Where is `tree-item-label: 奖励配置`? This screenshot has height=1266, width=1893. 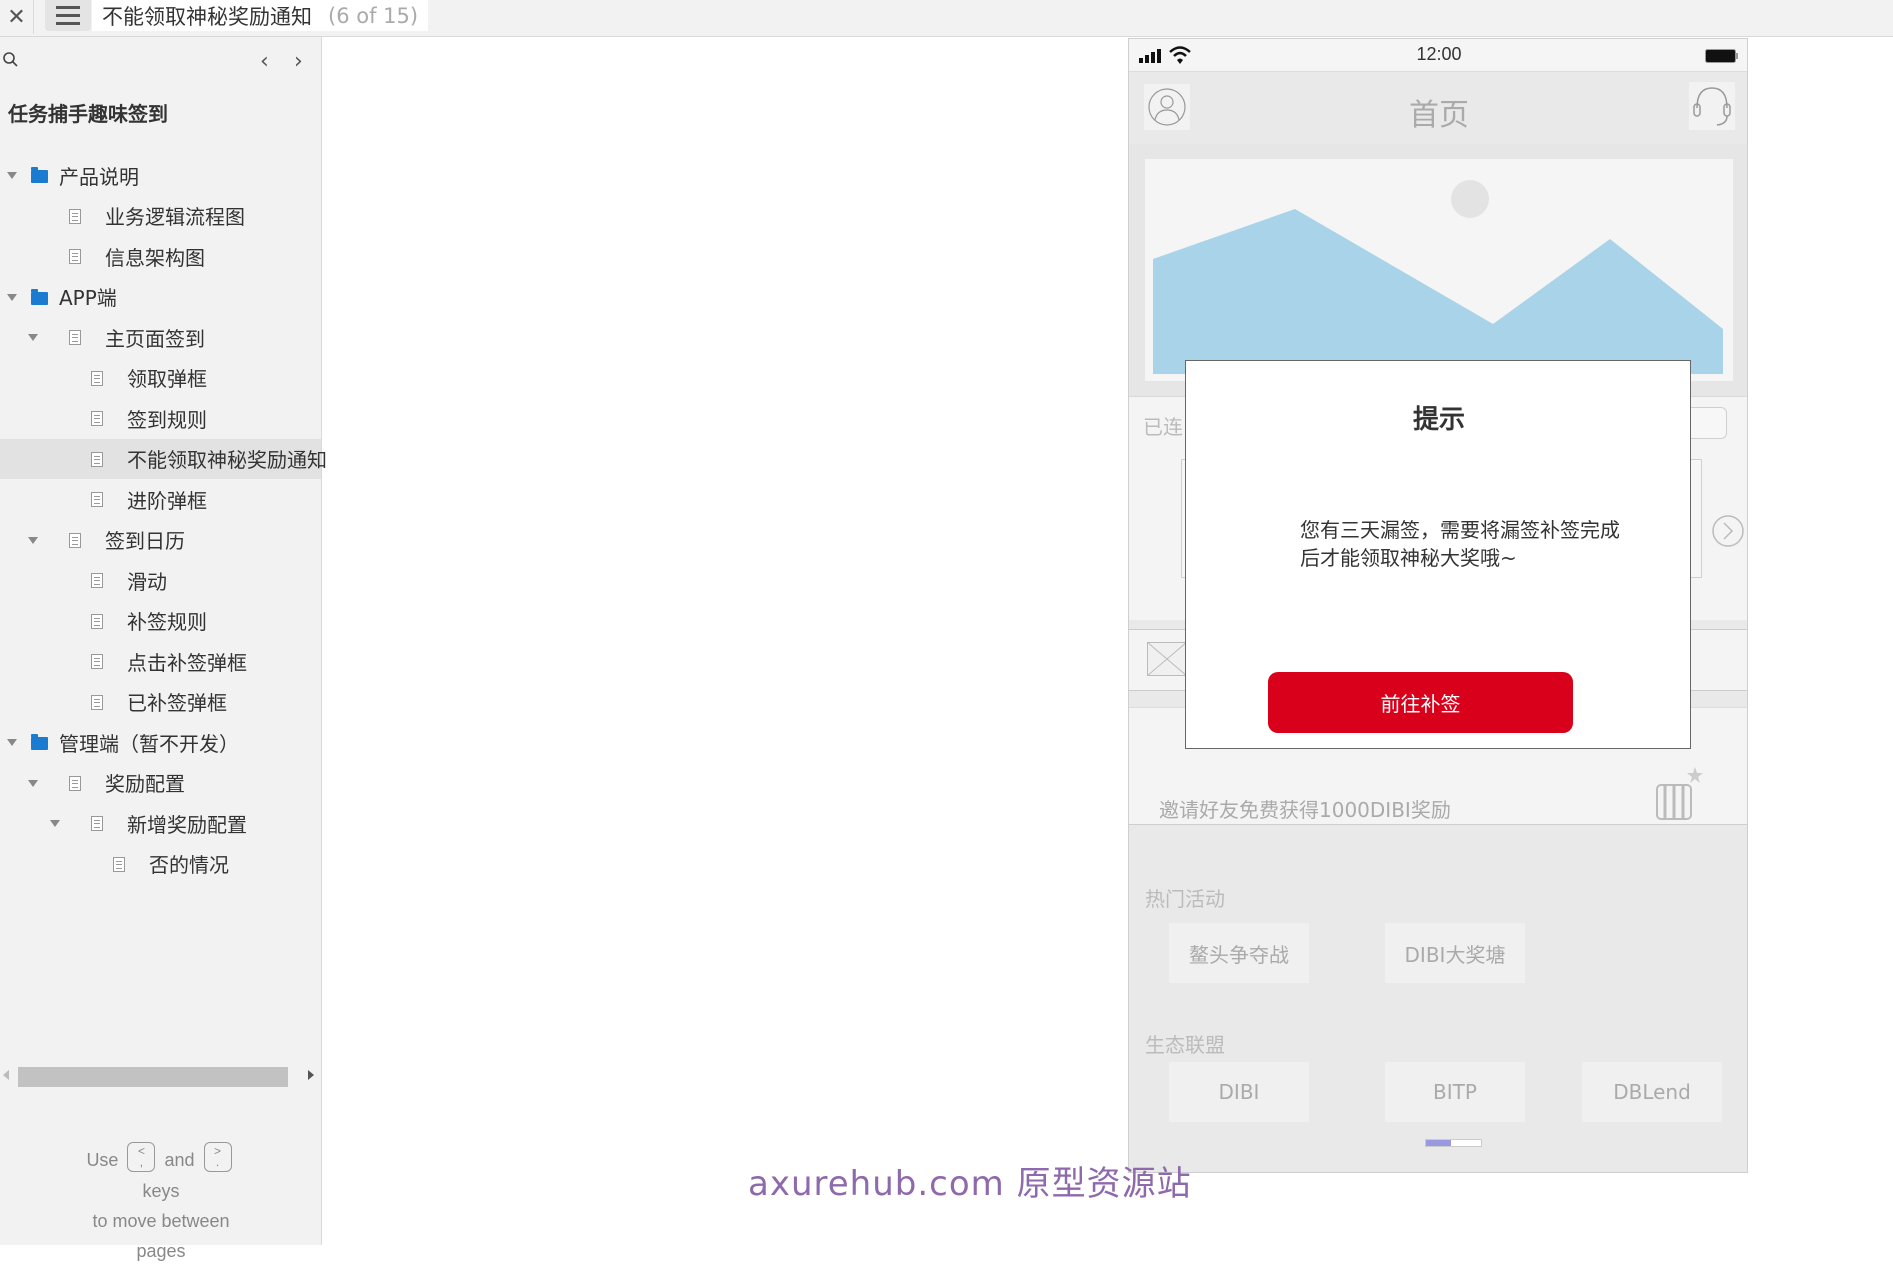
tree-item-label: 奖励配置 is located at coordinates (145, 784).